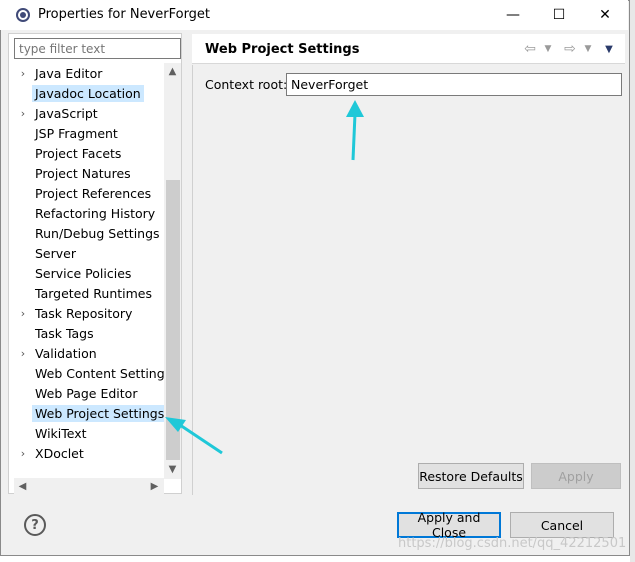 This screenshot has width=635, height=562. Describe the element at coordinates (355, 130) in the screenshot. I see `arrow-to-context-root` at that location.